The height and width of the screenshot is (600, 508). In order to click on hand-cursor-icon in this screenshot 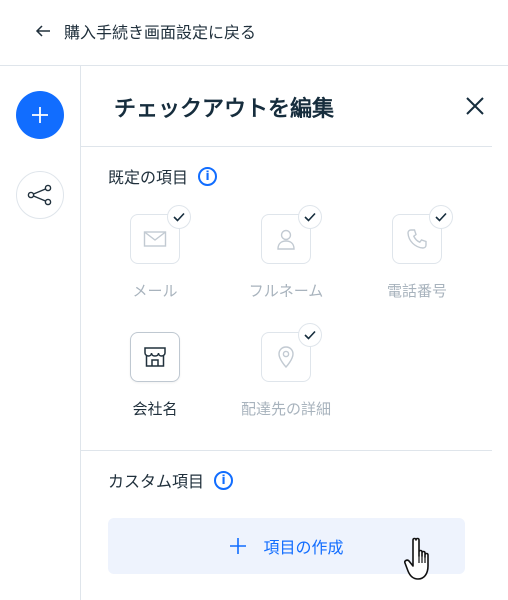, I will do `click(416, 558)`.